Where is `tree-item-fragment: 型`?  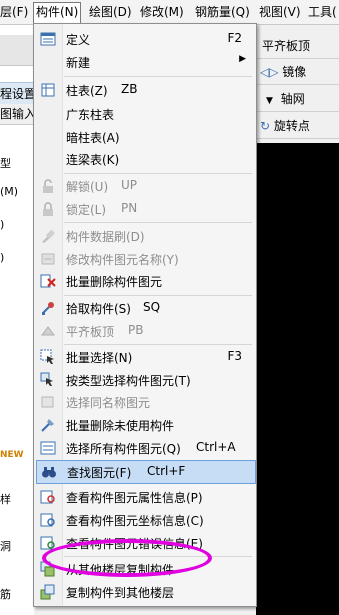
tree-item-fragment: 型 is located at coordinates (5, 163).